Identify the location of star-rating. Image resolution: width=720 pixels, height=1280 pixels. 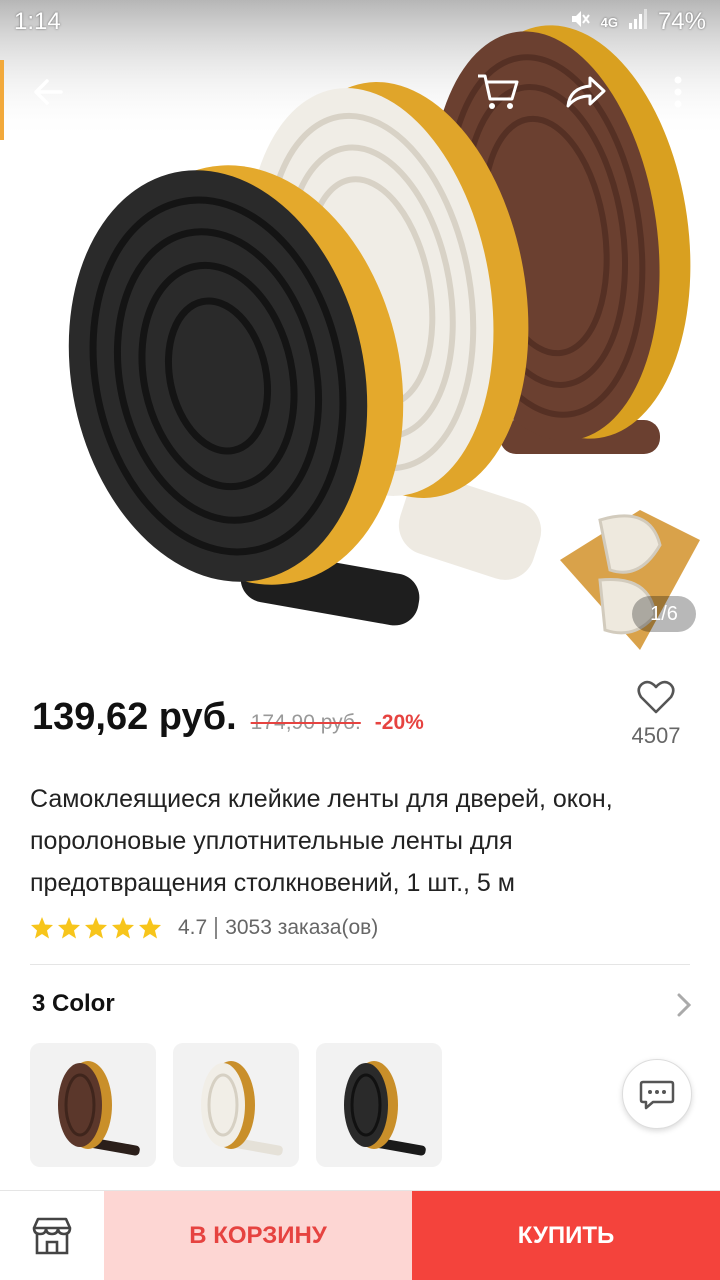
(96, 928).